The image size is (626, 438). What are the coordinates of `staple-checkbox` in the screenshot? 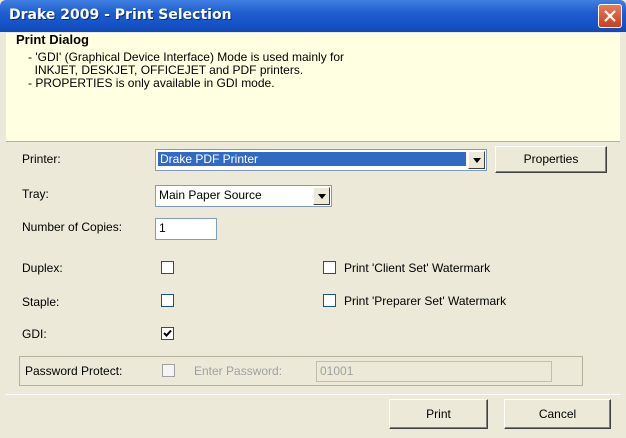 It's located at (167, 300).